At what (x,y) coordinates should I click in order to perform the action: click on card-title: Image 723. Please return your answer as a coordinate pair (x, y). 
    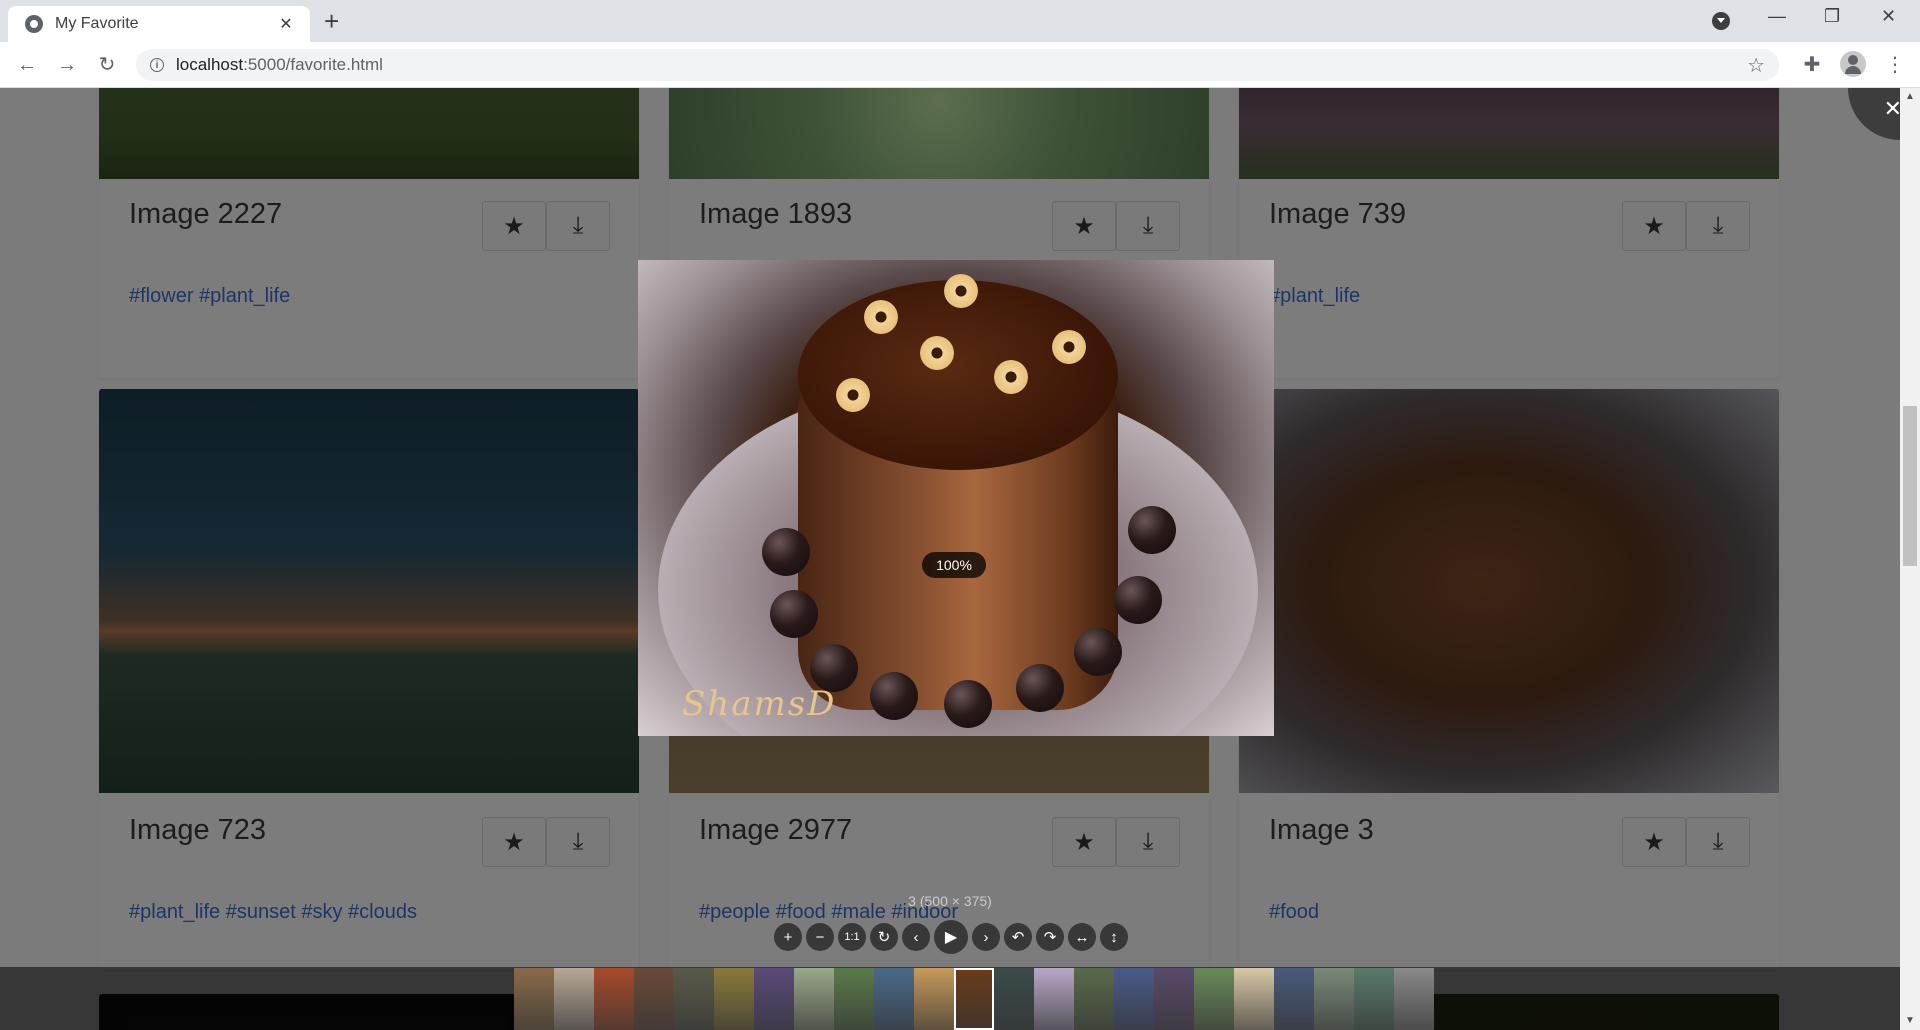
    Looking at the image, I should click on (198, 830).